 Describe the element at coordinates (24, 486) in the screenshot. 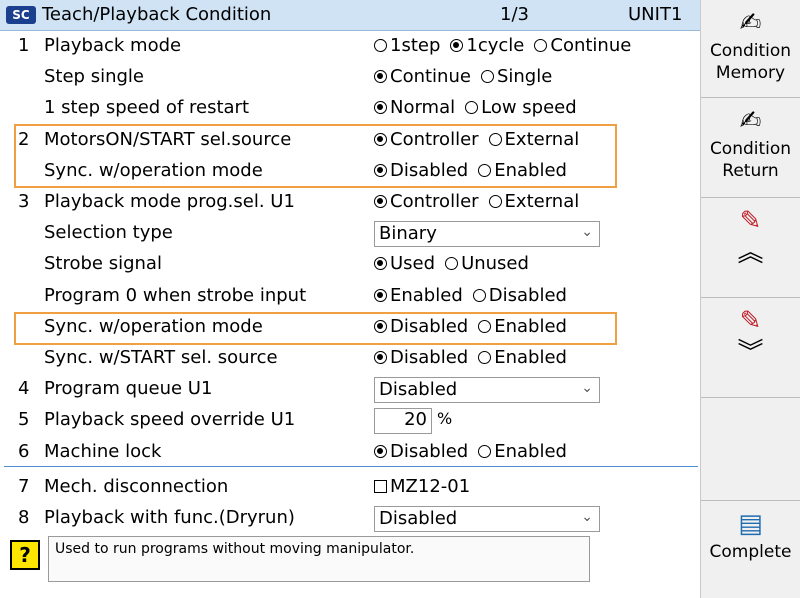

I see `setting-number: 7` at that location.